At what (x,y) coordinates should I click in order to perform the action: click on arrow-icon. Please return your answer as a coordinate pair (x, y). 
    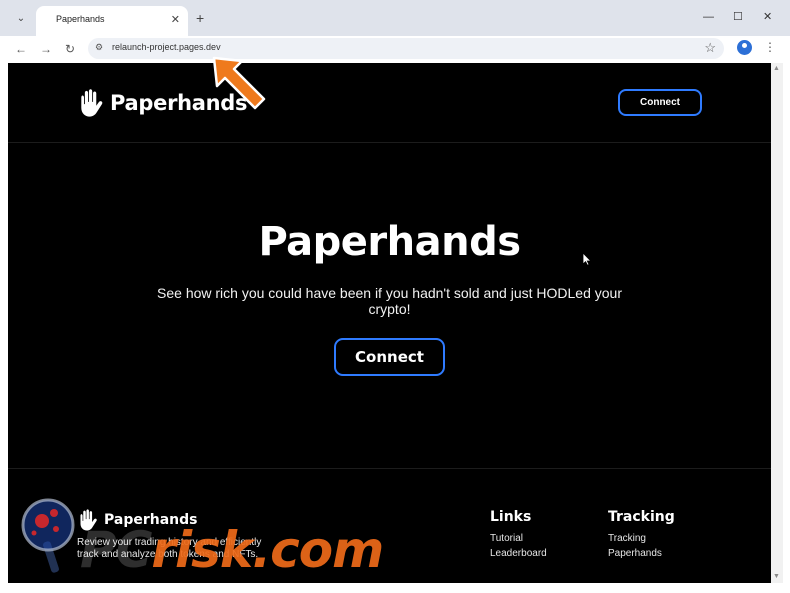
    Looking at the image, I should click on (239, 83).